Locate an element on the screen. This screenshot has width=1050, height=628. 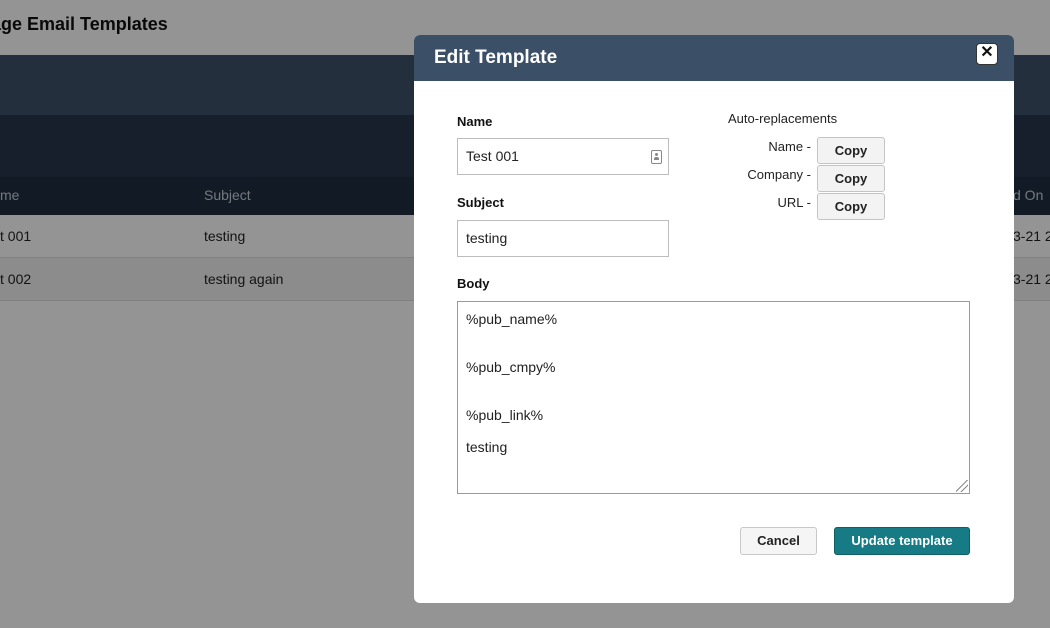
name-input-value: Test 001 is located at coordinates (492, 156).